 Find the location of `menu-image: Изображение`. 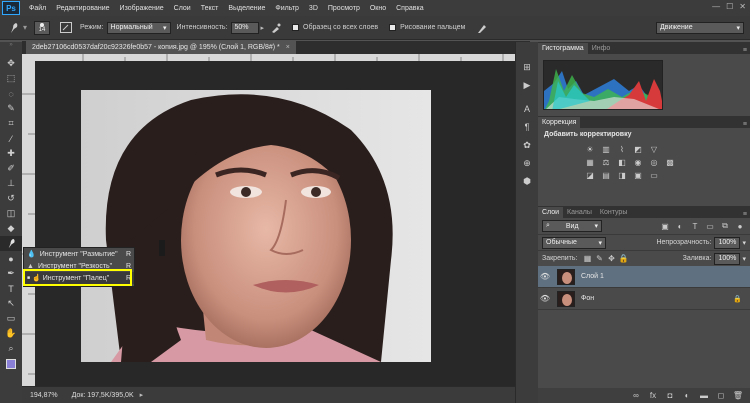

menu-image: Изображение is located at coordinates (142, 8).